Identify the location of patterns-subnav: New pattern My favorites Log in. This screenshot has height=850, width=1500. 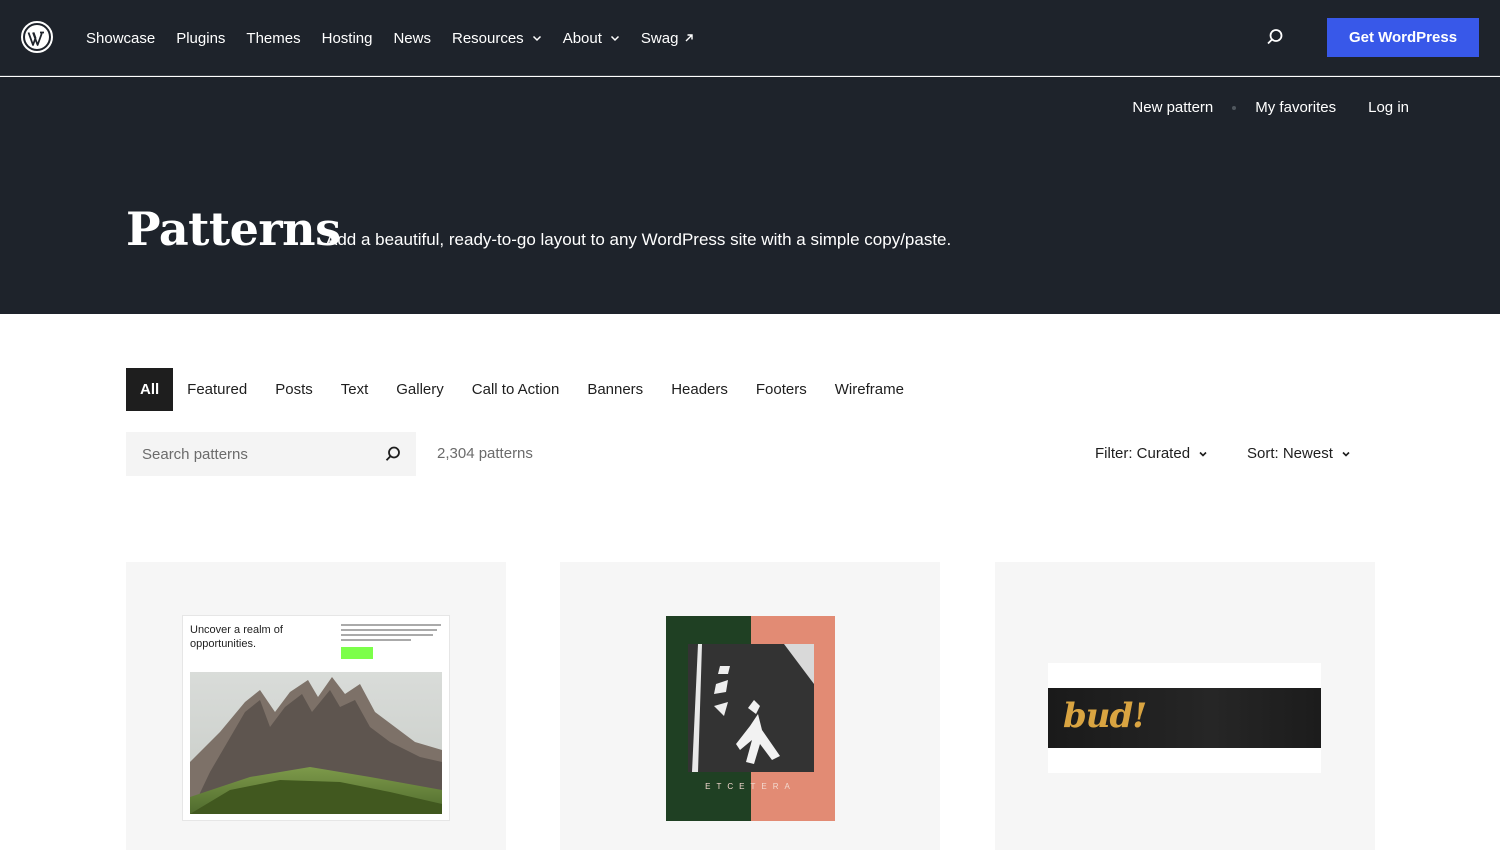
(1270, 107).